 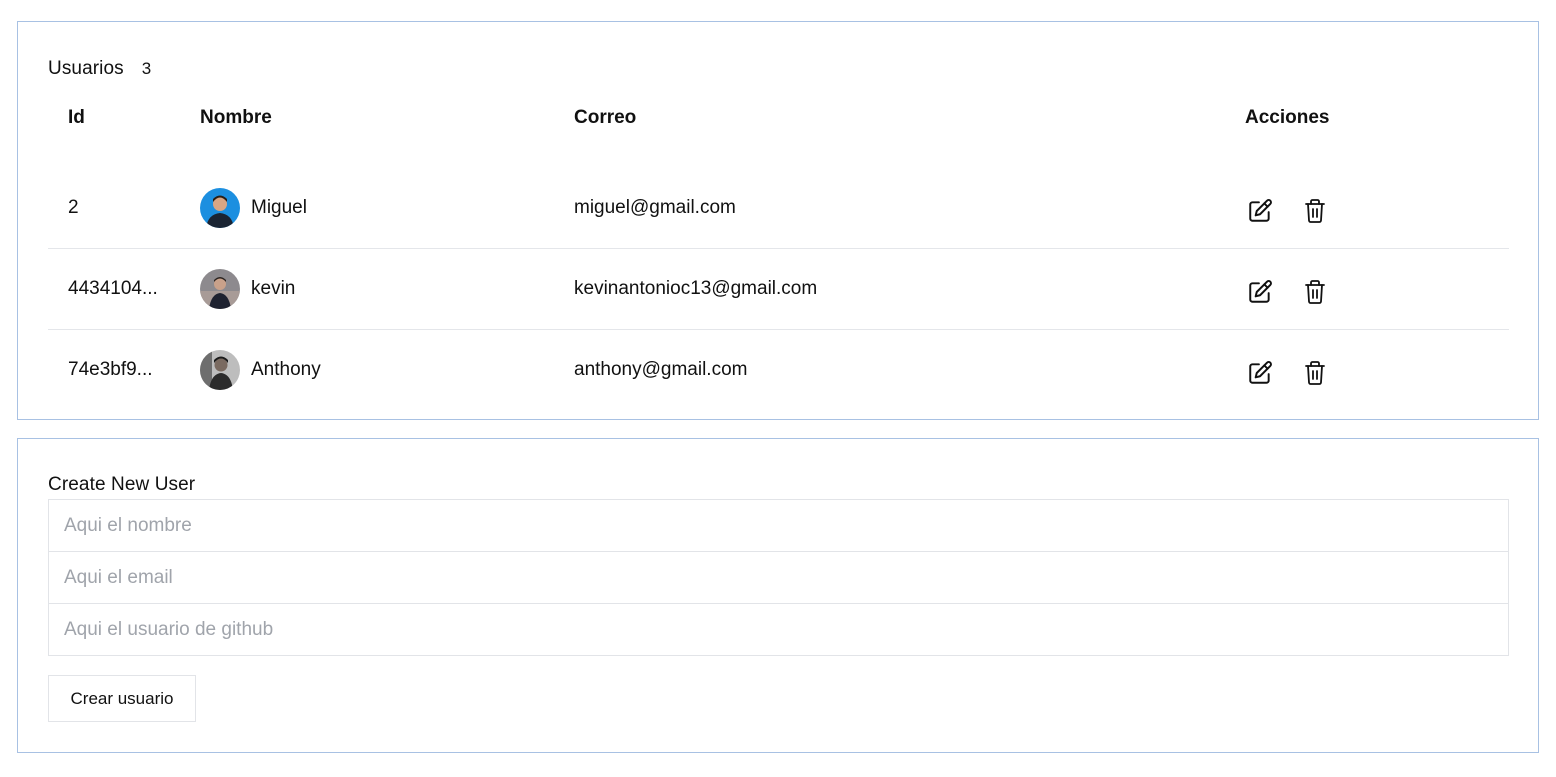 I want to click on users-title: Usuarios 3, so click(x=99, y=69).